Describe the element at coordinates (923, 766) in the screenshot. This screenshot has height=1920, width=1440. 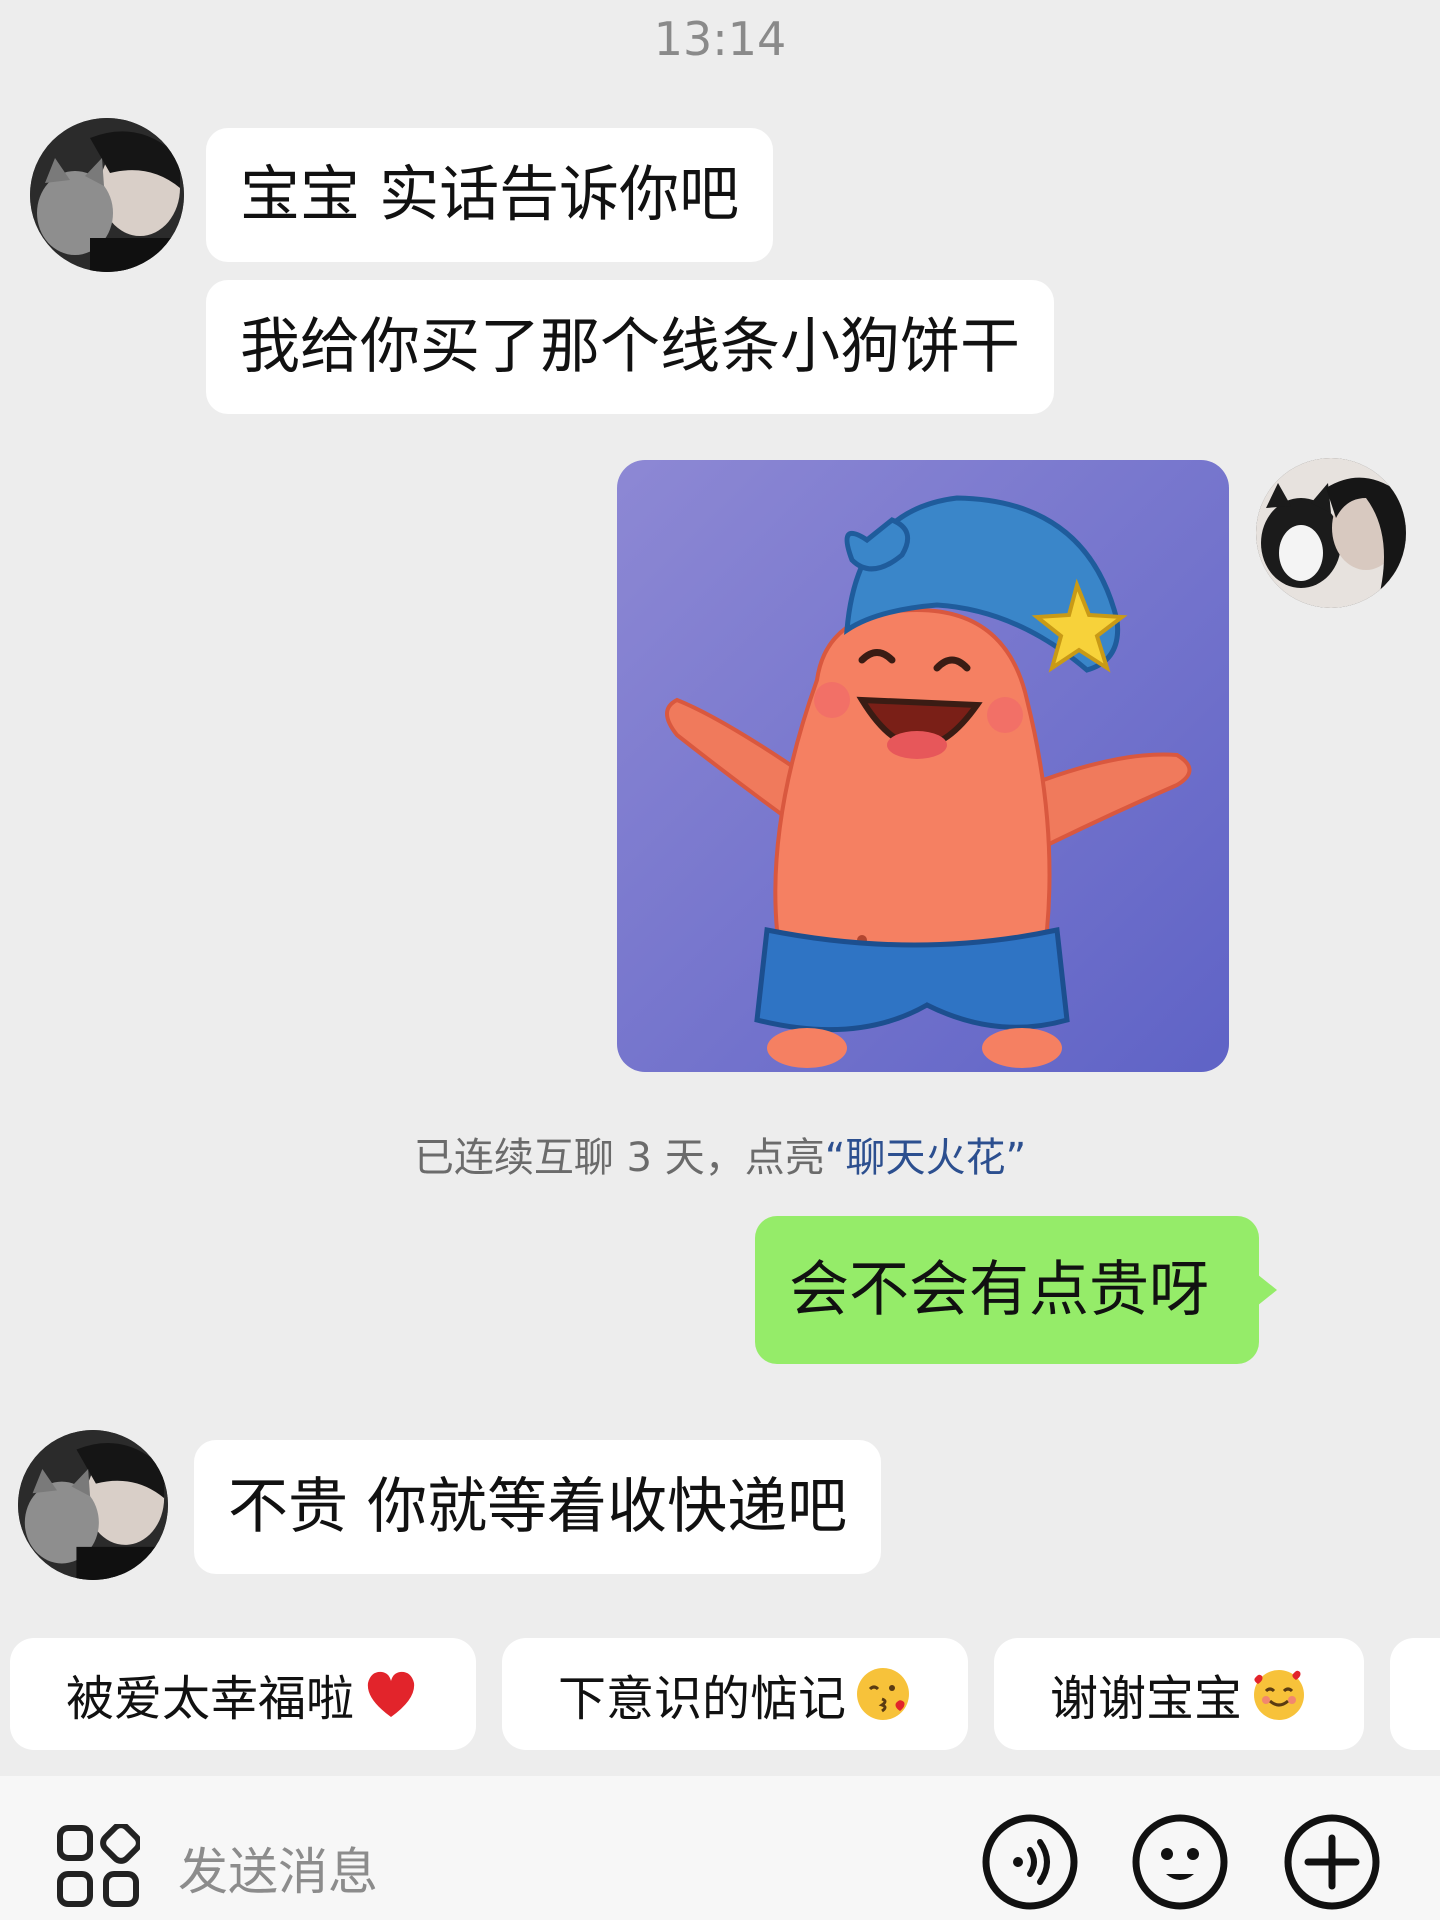
I see `patrick-star-sticker` at that location.